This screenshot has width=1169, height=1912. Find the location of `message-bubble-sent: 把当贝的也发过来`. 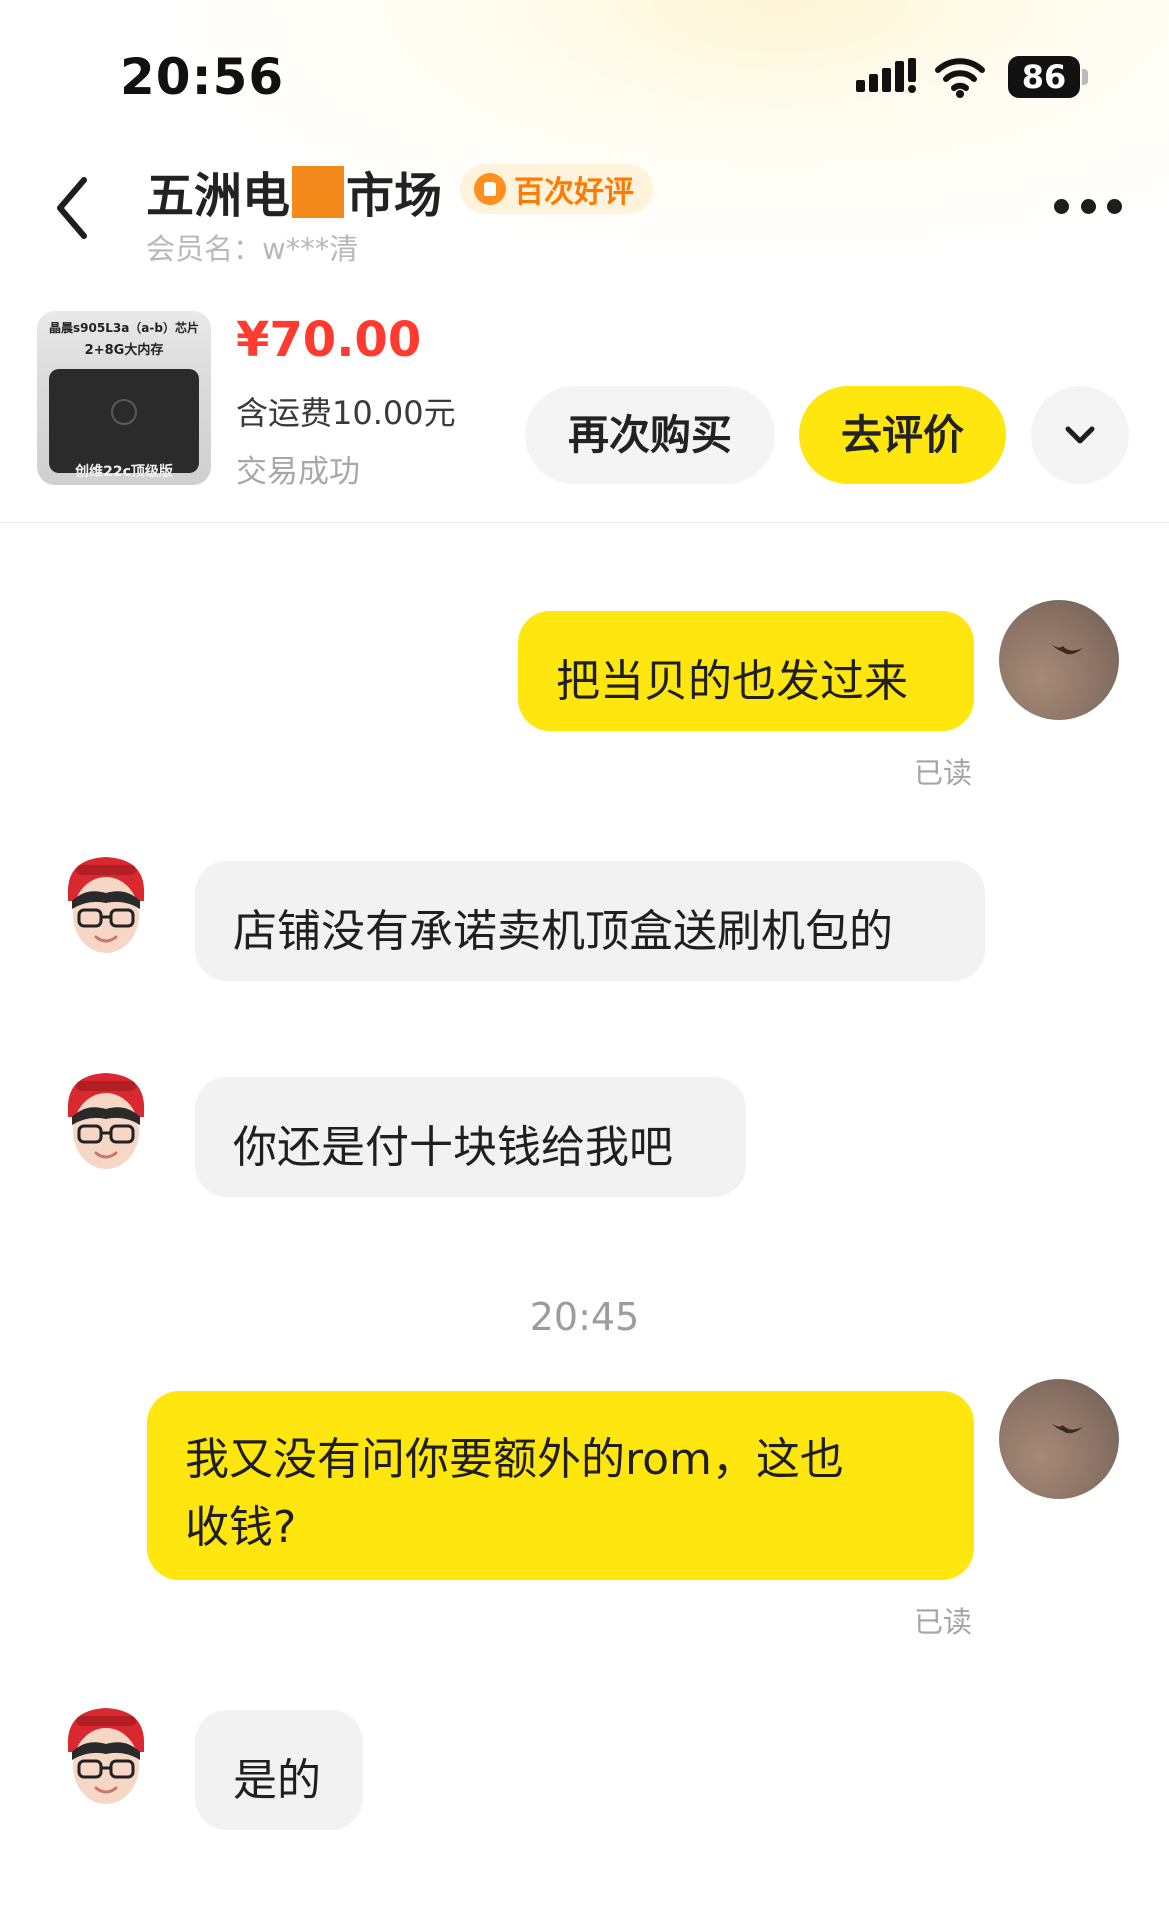

message-bubble-sent: 把当贝的也发过来 is located at coordinates (746, 671).